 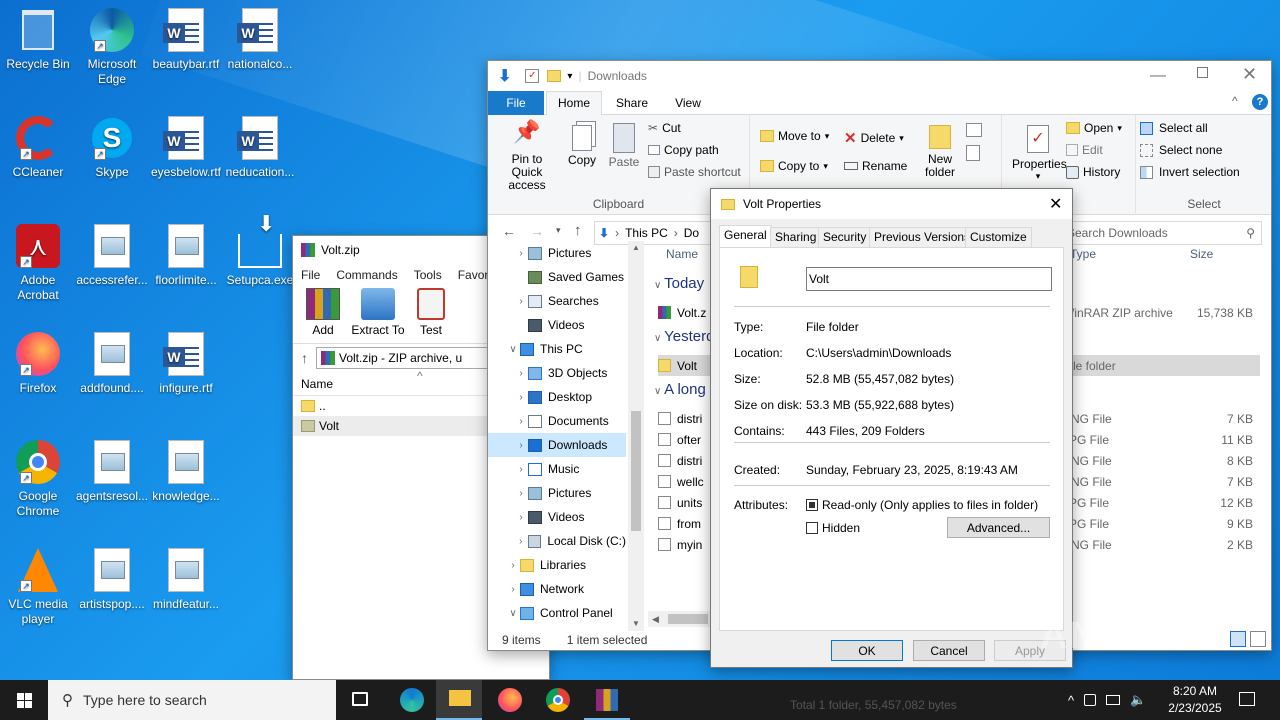 What do you see at coordinates (929, 279) in the screenshot?
I see `folder-name-field: Volt` at bounding box center [929, 279].